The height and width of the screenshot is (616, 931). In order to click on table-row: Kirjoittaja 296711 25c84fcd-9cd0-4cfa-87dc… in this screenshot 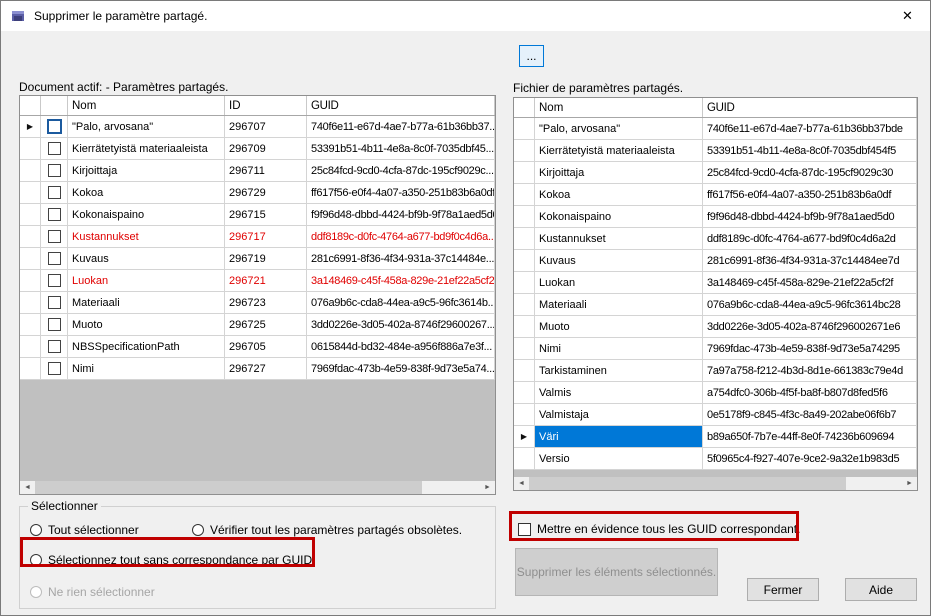, I will do `click(257, 171)`.